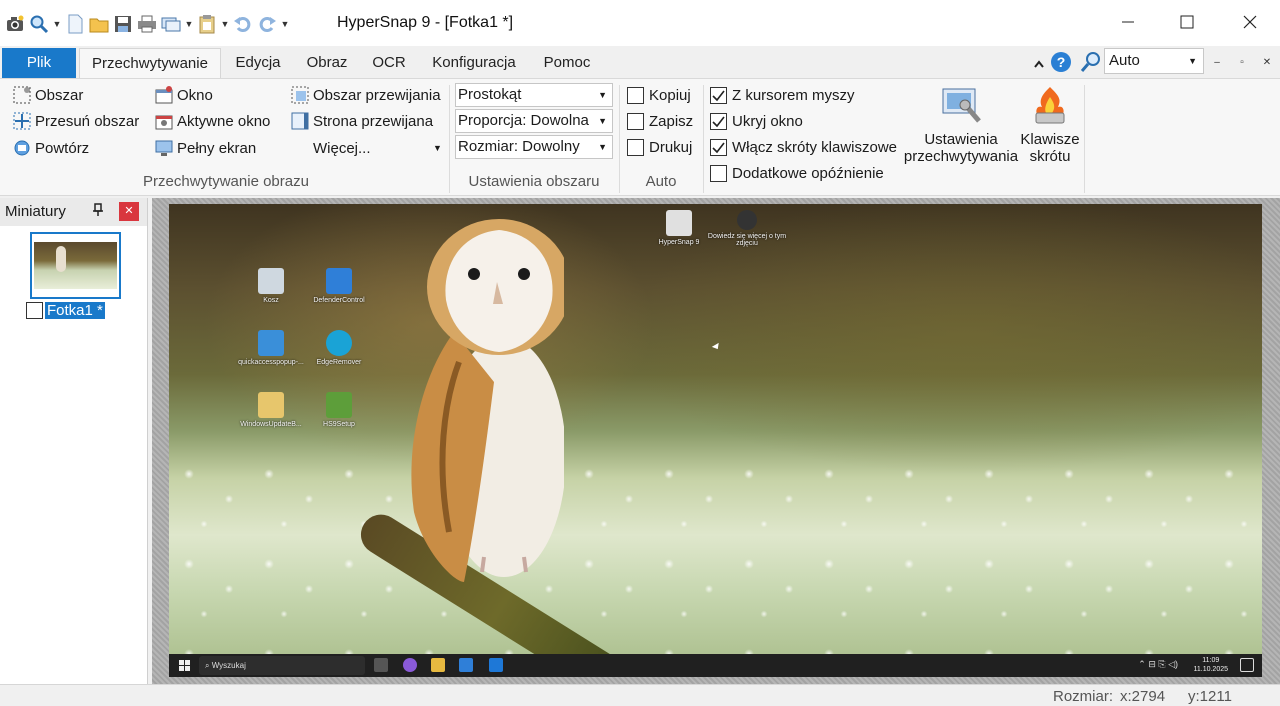 The image size is (1280, 706). What do you see at coordinates (75, 121) in the screenshot?
I see `move-area-button: Przesuń obszar` at bounding box center [75, 121].